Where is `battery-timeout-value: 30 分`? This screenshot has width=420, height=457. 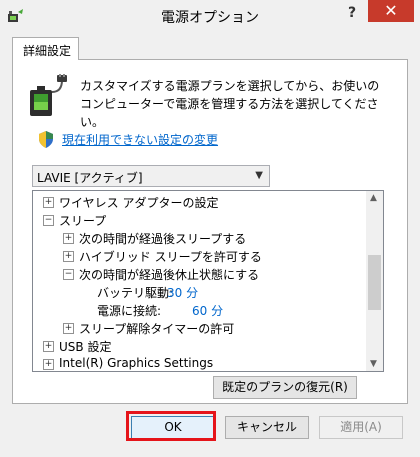 battery-timeout-value: 30 分 is located at coordinates (182, 292).